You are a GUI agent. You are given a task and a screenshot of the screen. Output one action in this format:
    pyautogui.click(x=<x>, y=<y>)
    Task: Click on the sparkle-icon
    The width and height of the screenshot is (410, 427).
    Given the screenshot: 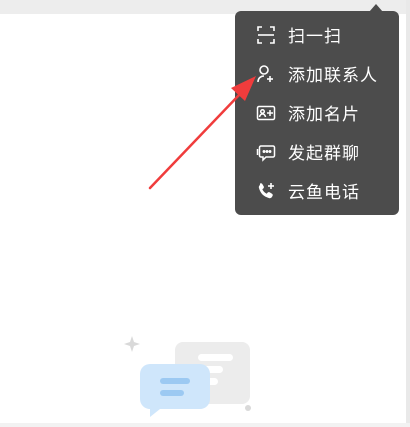 What is the action you would take?
    pyautogui.click(x=132, y=344)
    